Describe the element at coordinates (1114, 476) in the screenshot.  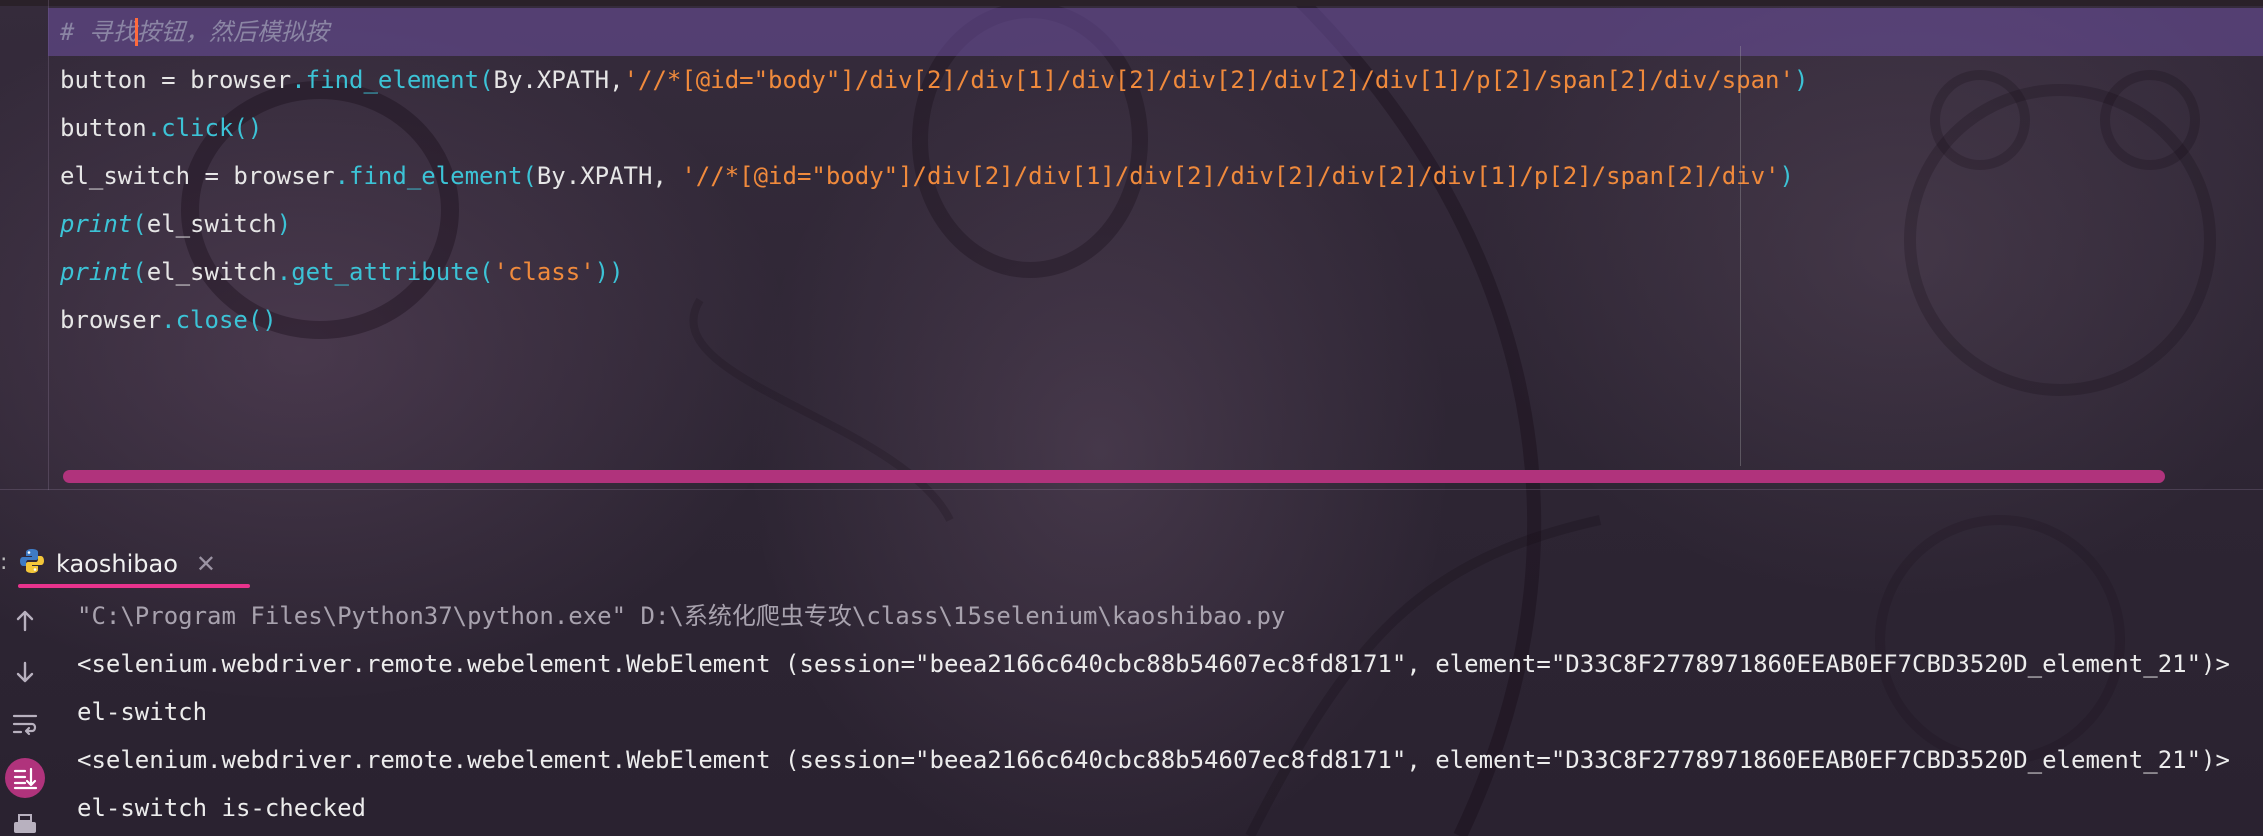
I see `horizontal-scrollbar` at that location.